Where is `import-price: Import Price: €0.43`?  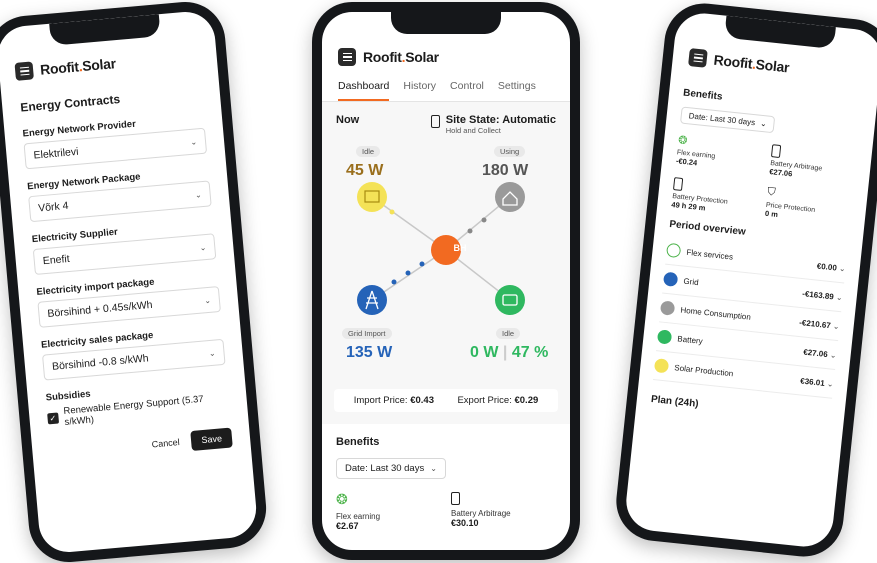 import-price: Import Price: €0.43 is located at coordinates (393, 400).